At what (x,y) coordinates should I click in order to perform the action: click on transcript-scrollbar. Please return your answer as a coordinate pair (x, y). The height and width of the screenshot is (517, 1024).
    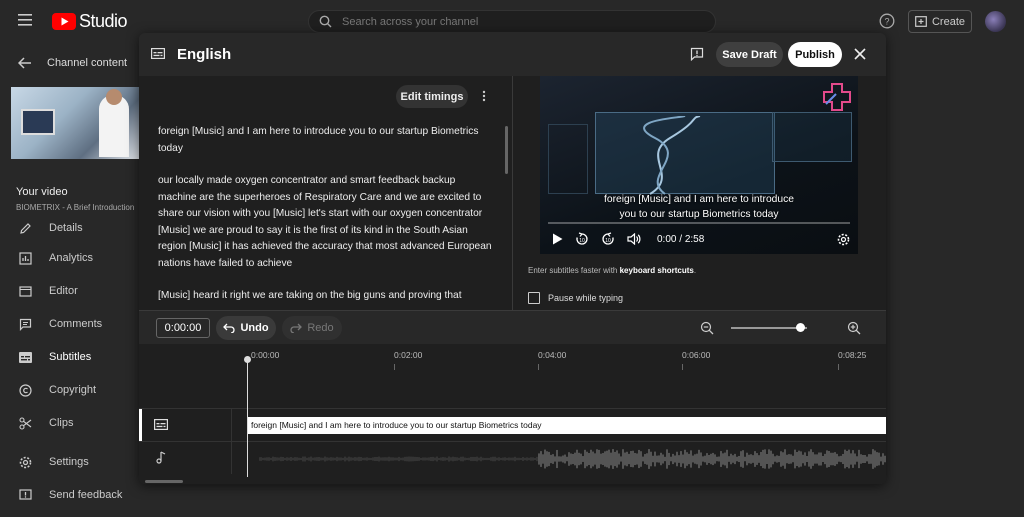
    Looking at the image, I should click on (506, 150).